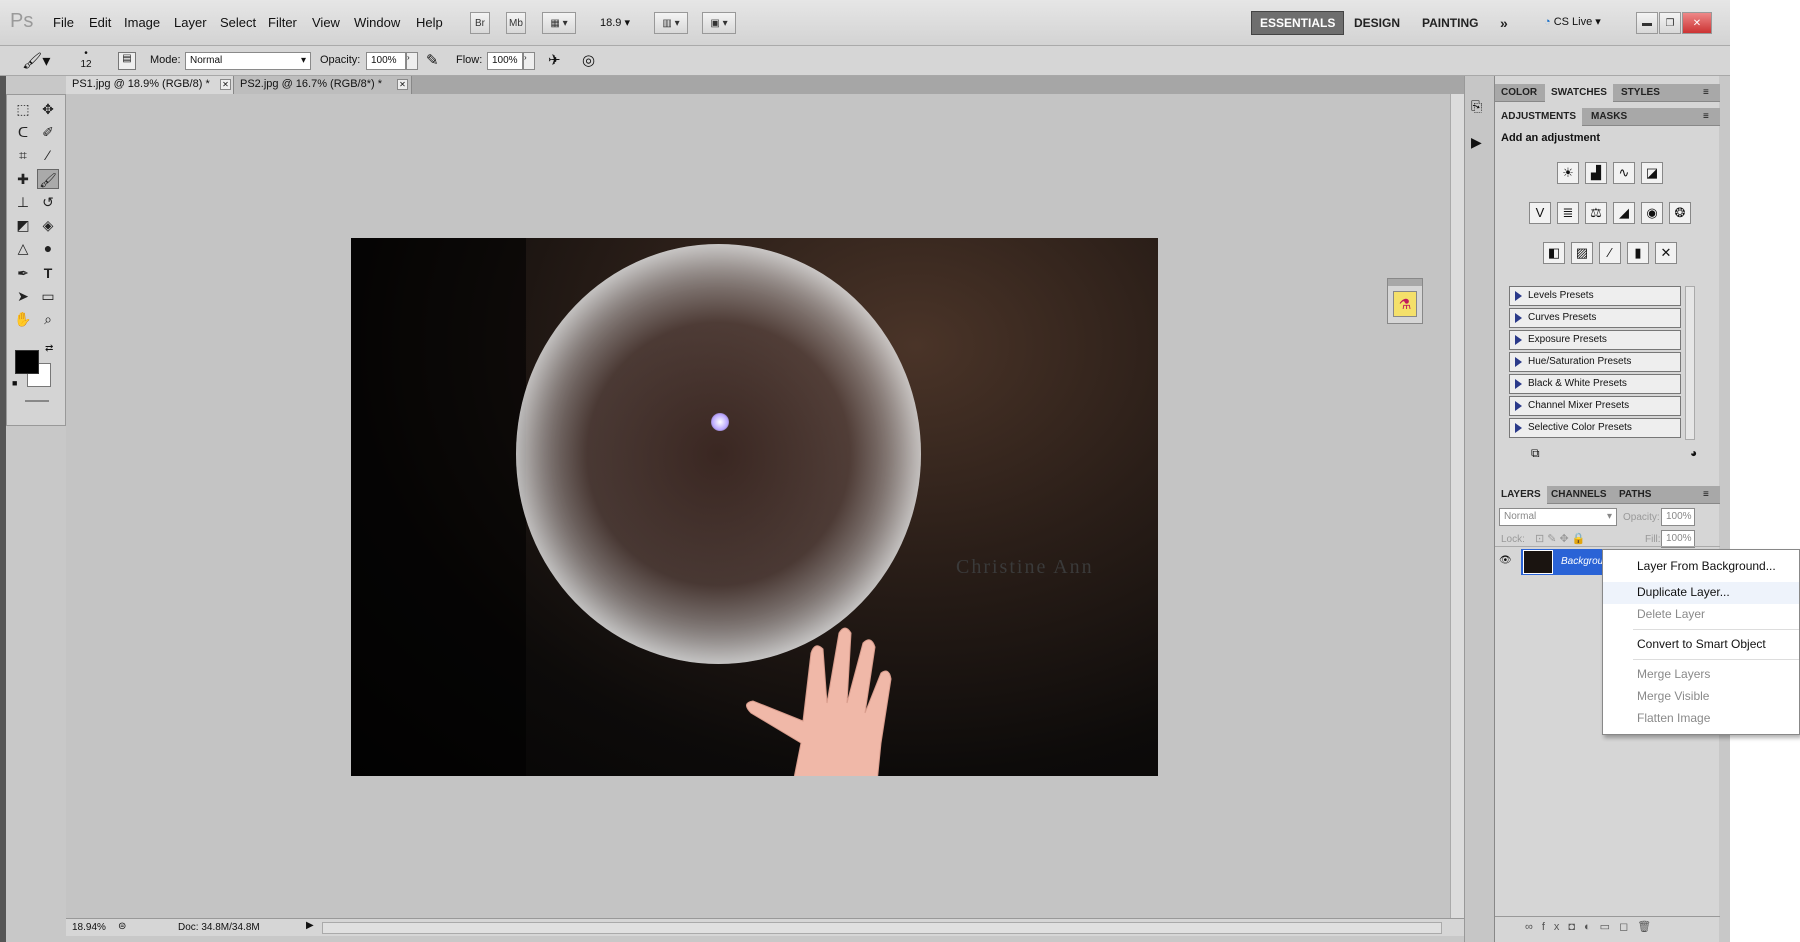 The height and width of the screenshot is (942, 1800). What do you see at coordinates (1298, 23) in the screenshot?
I see `workspace-essentials: ESSENTIALS` at bounding box center [1298, 23].